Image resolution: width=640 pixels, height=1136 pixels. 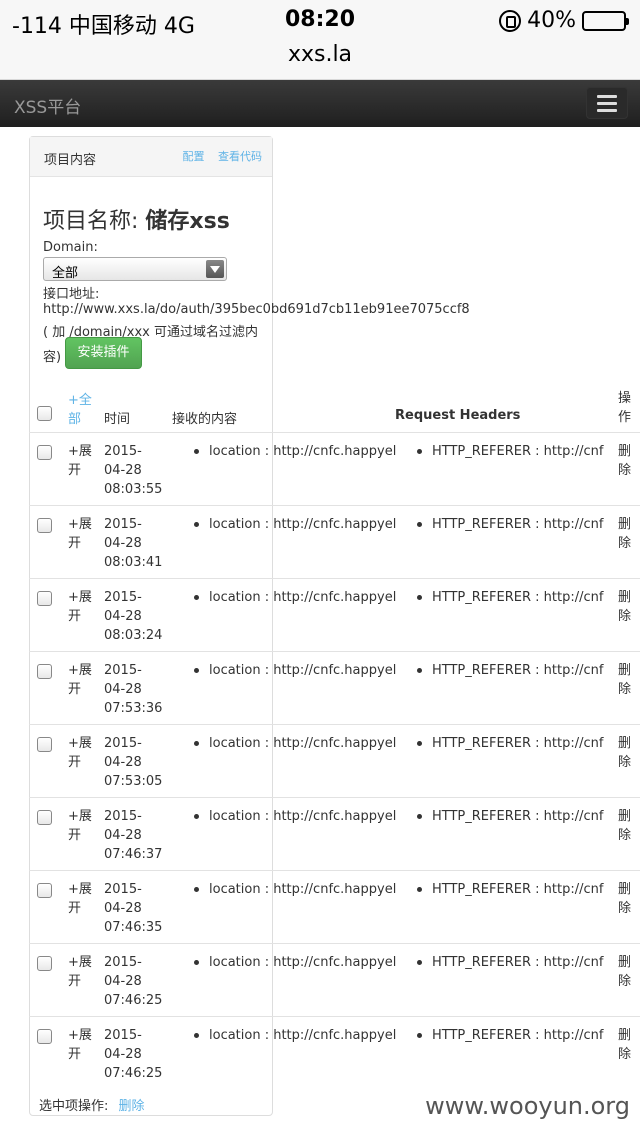 What do you see at coordinates (527, 1106) in the screenshot?
I see `watermark: www.wooyun.org` at bounding box center [527, 1106].